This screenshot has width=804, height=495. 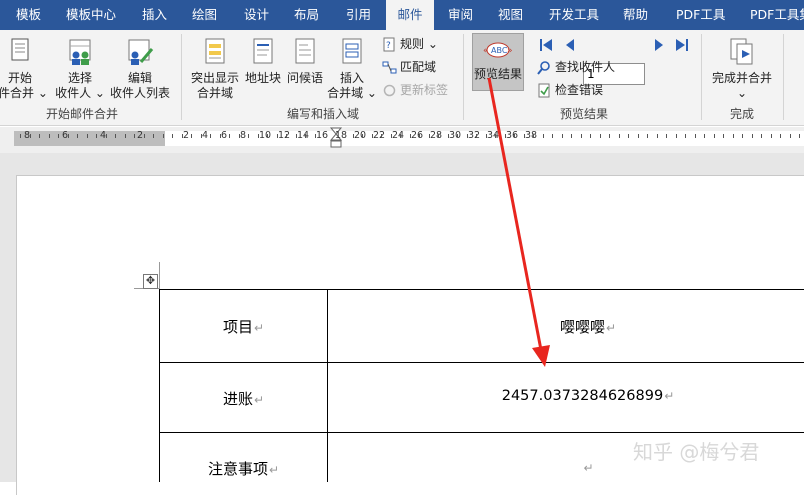 What do you see at coordinates (284, 135) in the screenshot?
I see `ruler-number: 12` at bounding box center [284, 135].